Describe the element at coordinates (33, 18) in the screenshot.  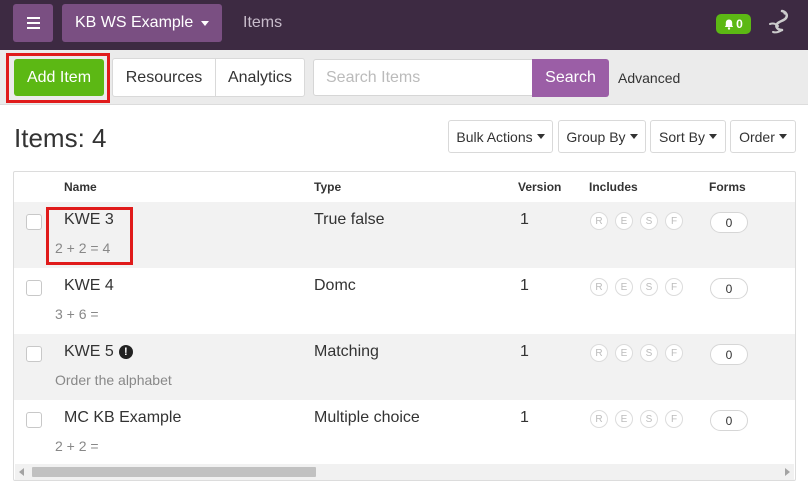
I see `hamburger-icon` at that location.